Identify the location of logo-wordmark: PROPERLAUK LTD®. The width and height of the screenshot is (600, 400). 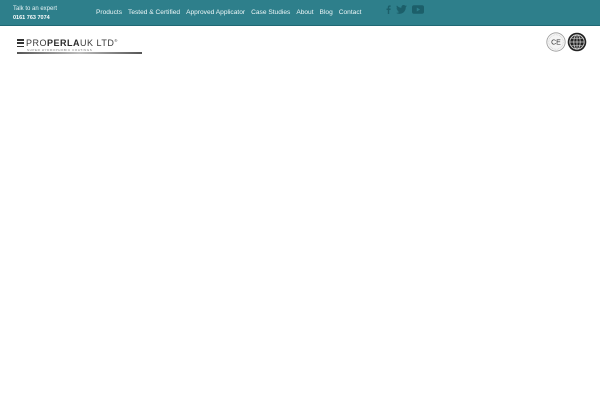
(72, 43).